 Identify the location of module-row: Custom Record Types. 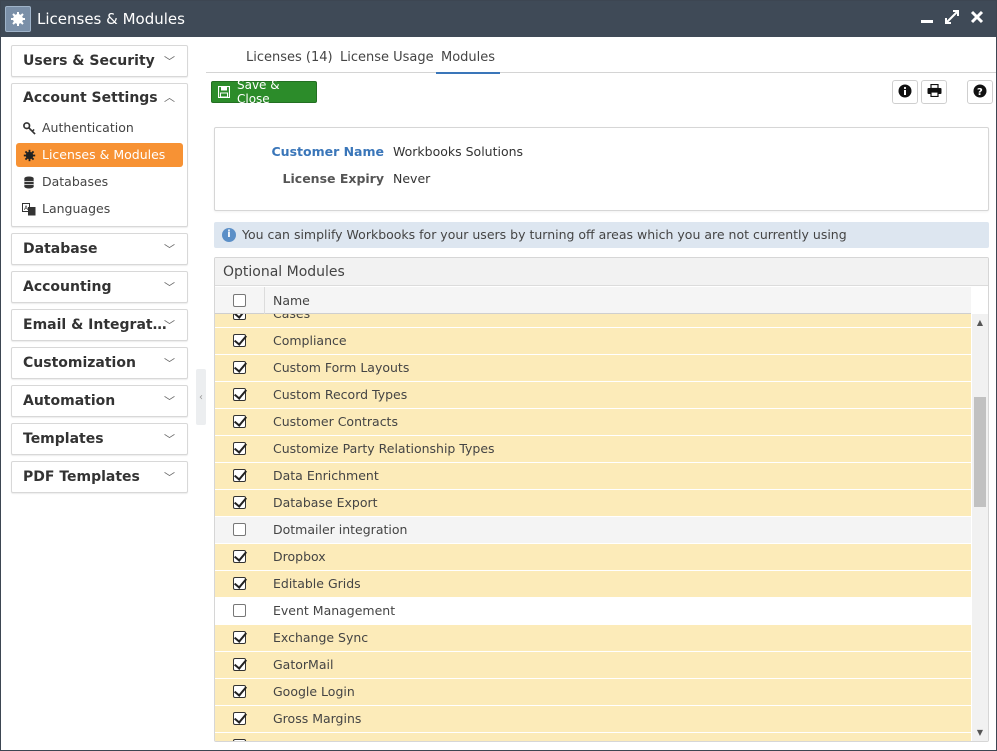
(593, 395).